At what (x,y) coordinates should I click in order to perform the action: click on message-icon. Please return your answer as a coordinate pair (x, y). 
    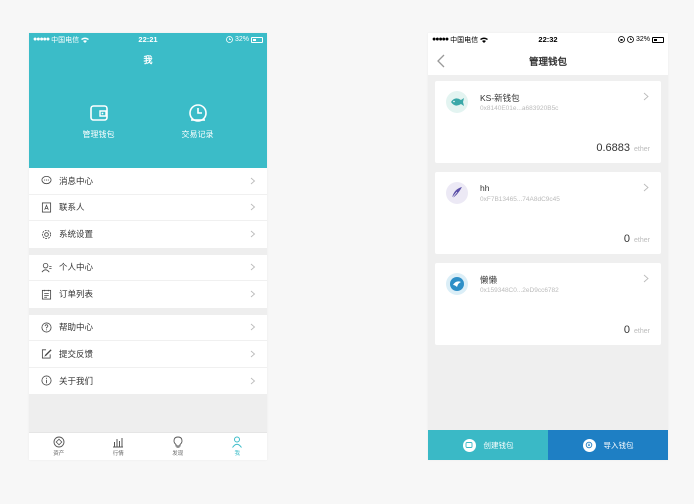
    Looking at the image, I should click on (46, 181).